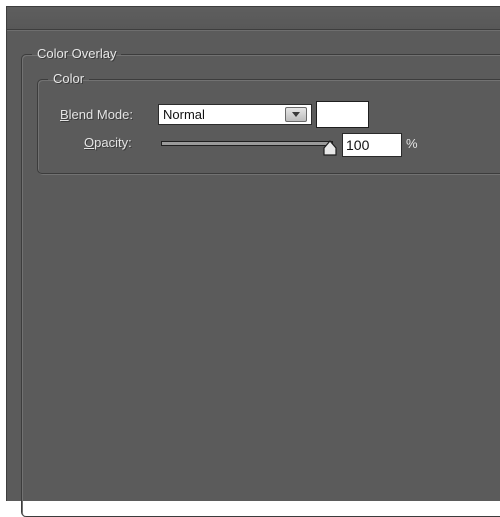 This screenshot has width=500, height=517. I want to click on blend-mode-dropdown-button, so click(296, 114).